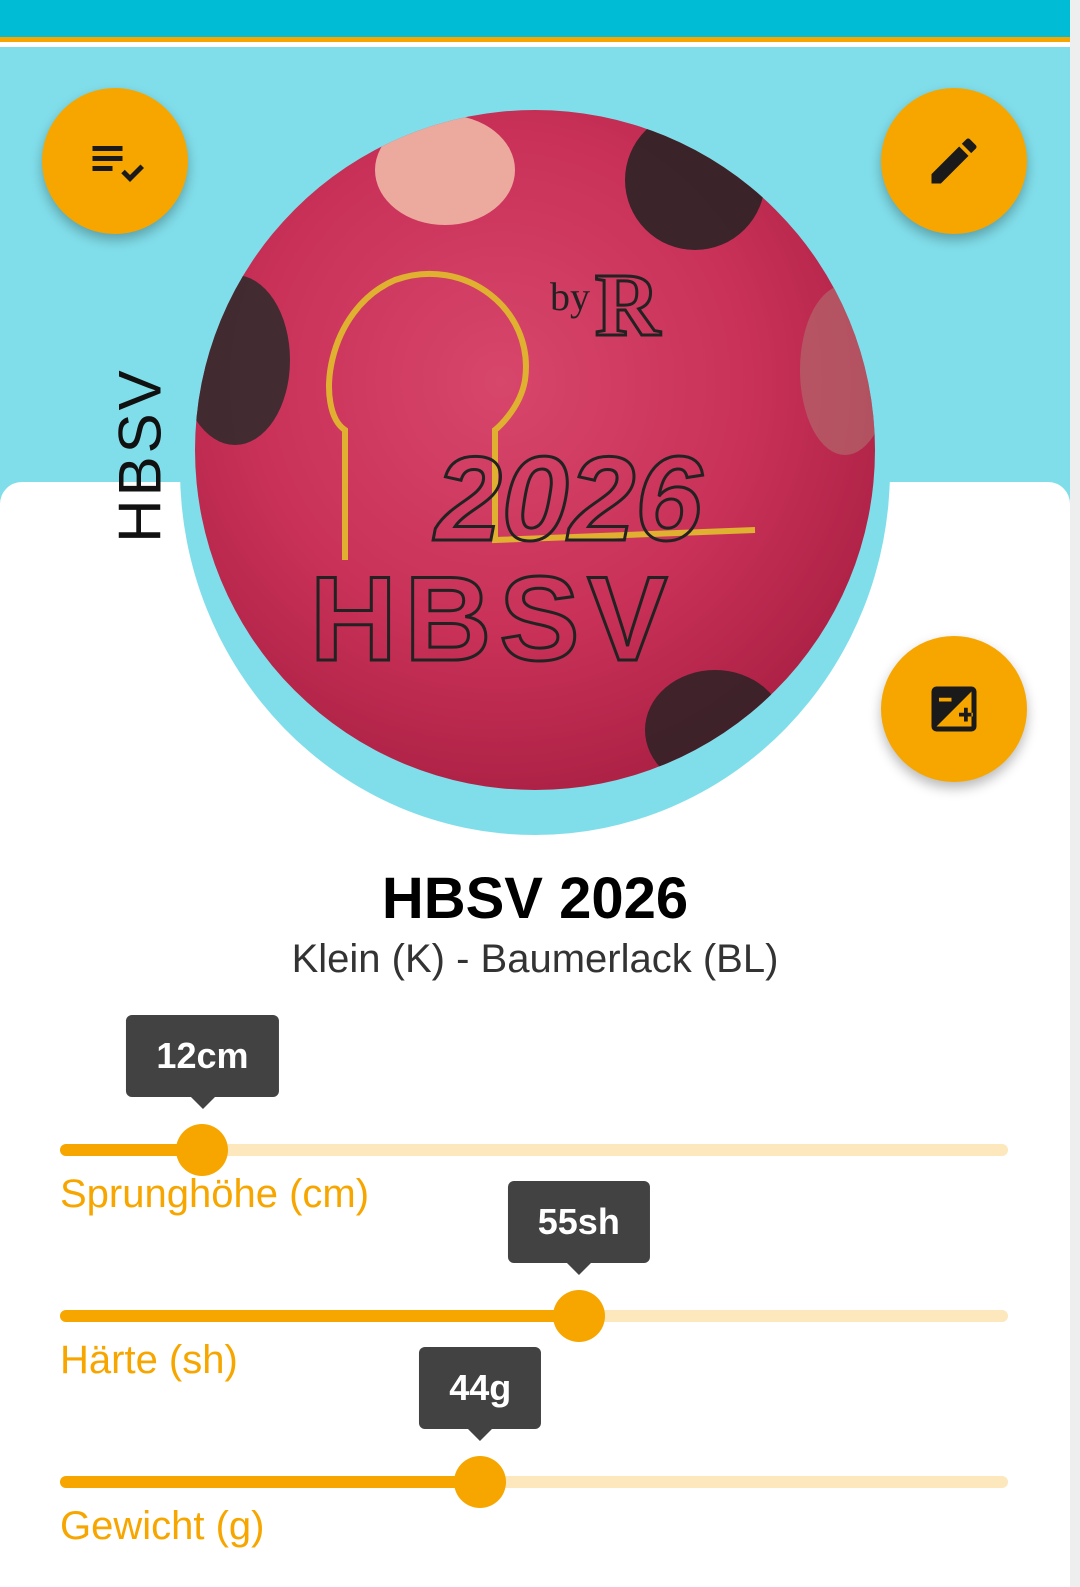 The width and height of the screenshot is (1080, 1587). I want to click on list-button, so click(115, 161).